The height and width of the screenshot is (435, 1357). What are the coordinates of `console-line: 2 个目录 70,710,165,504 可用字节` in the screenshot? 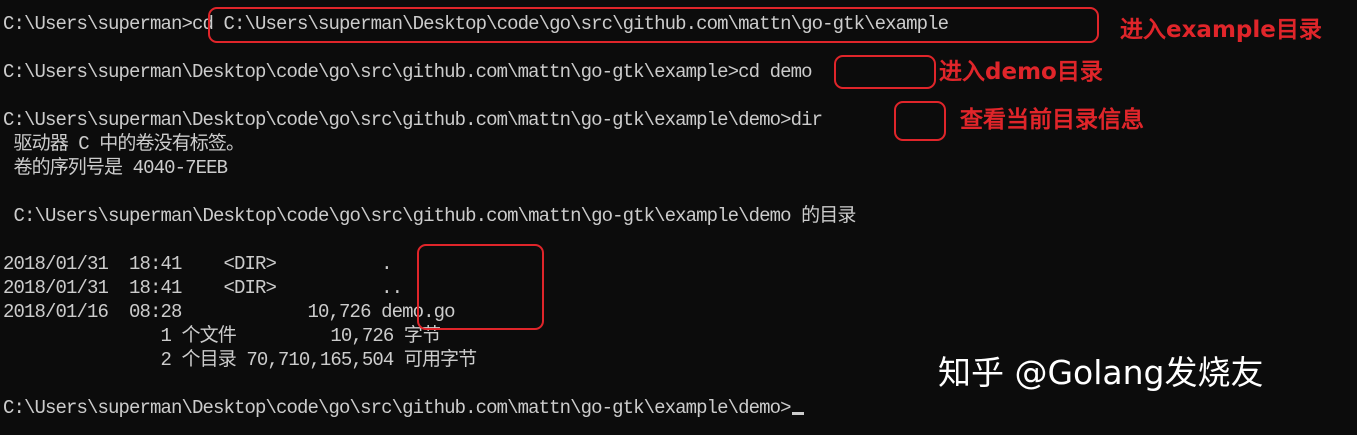 It's located at (240, 360).